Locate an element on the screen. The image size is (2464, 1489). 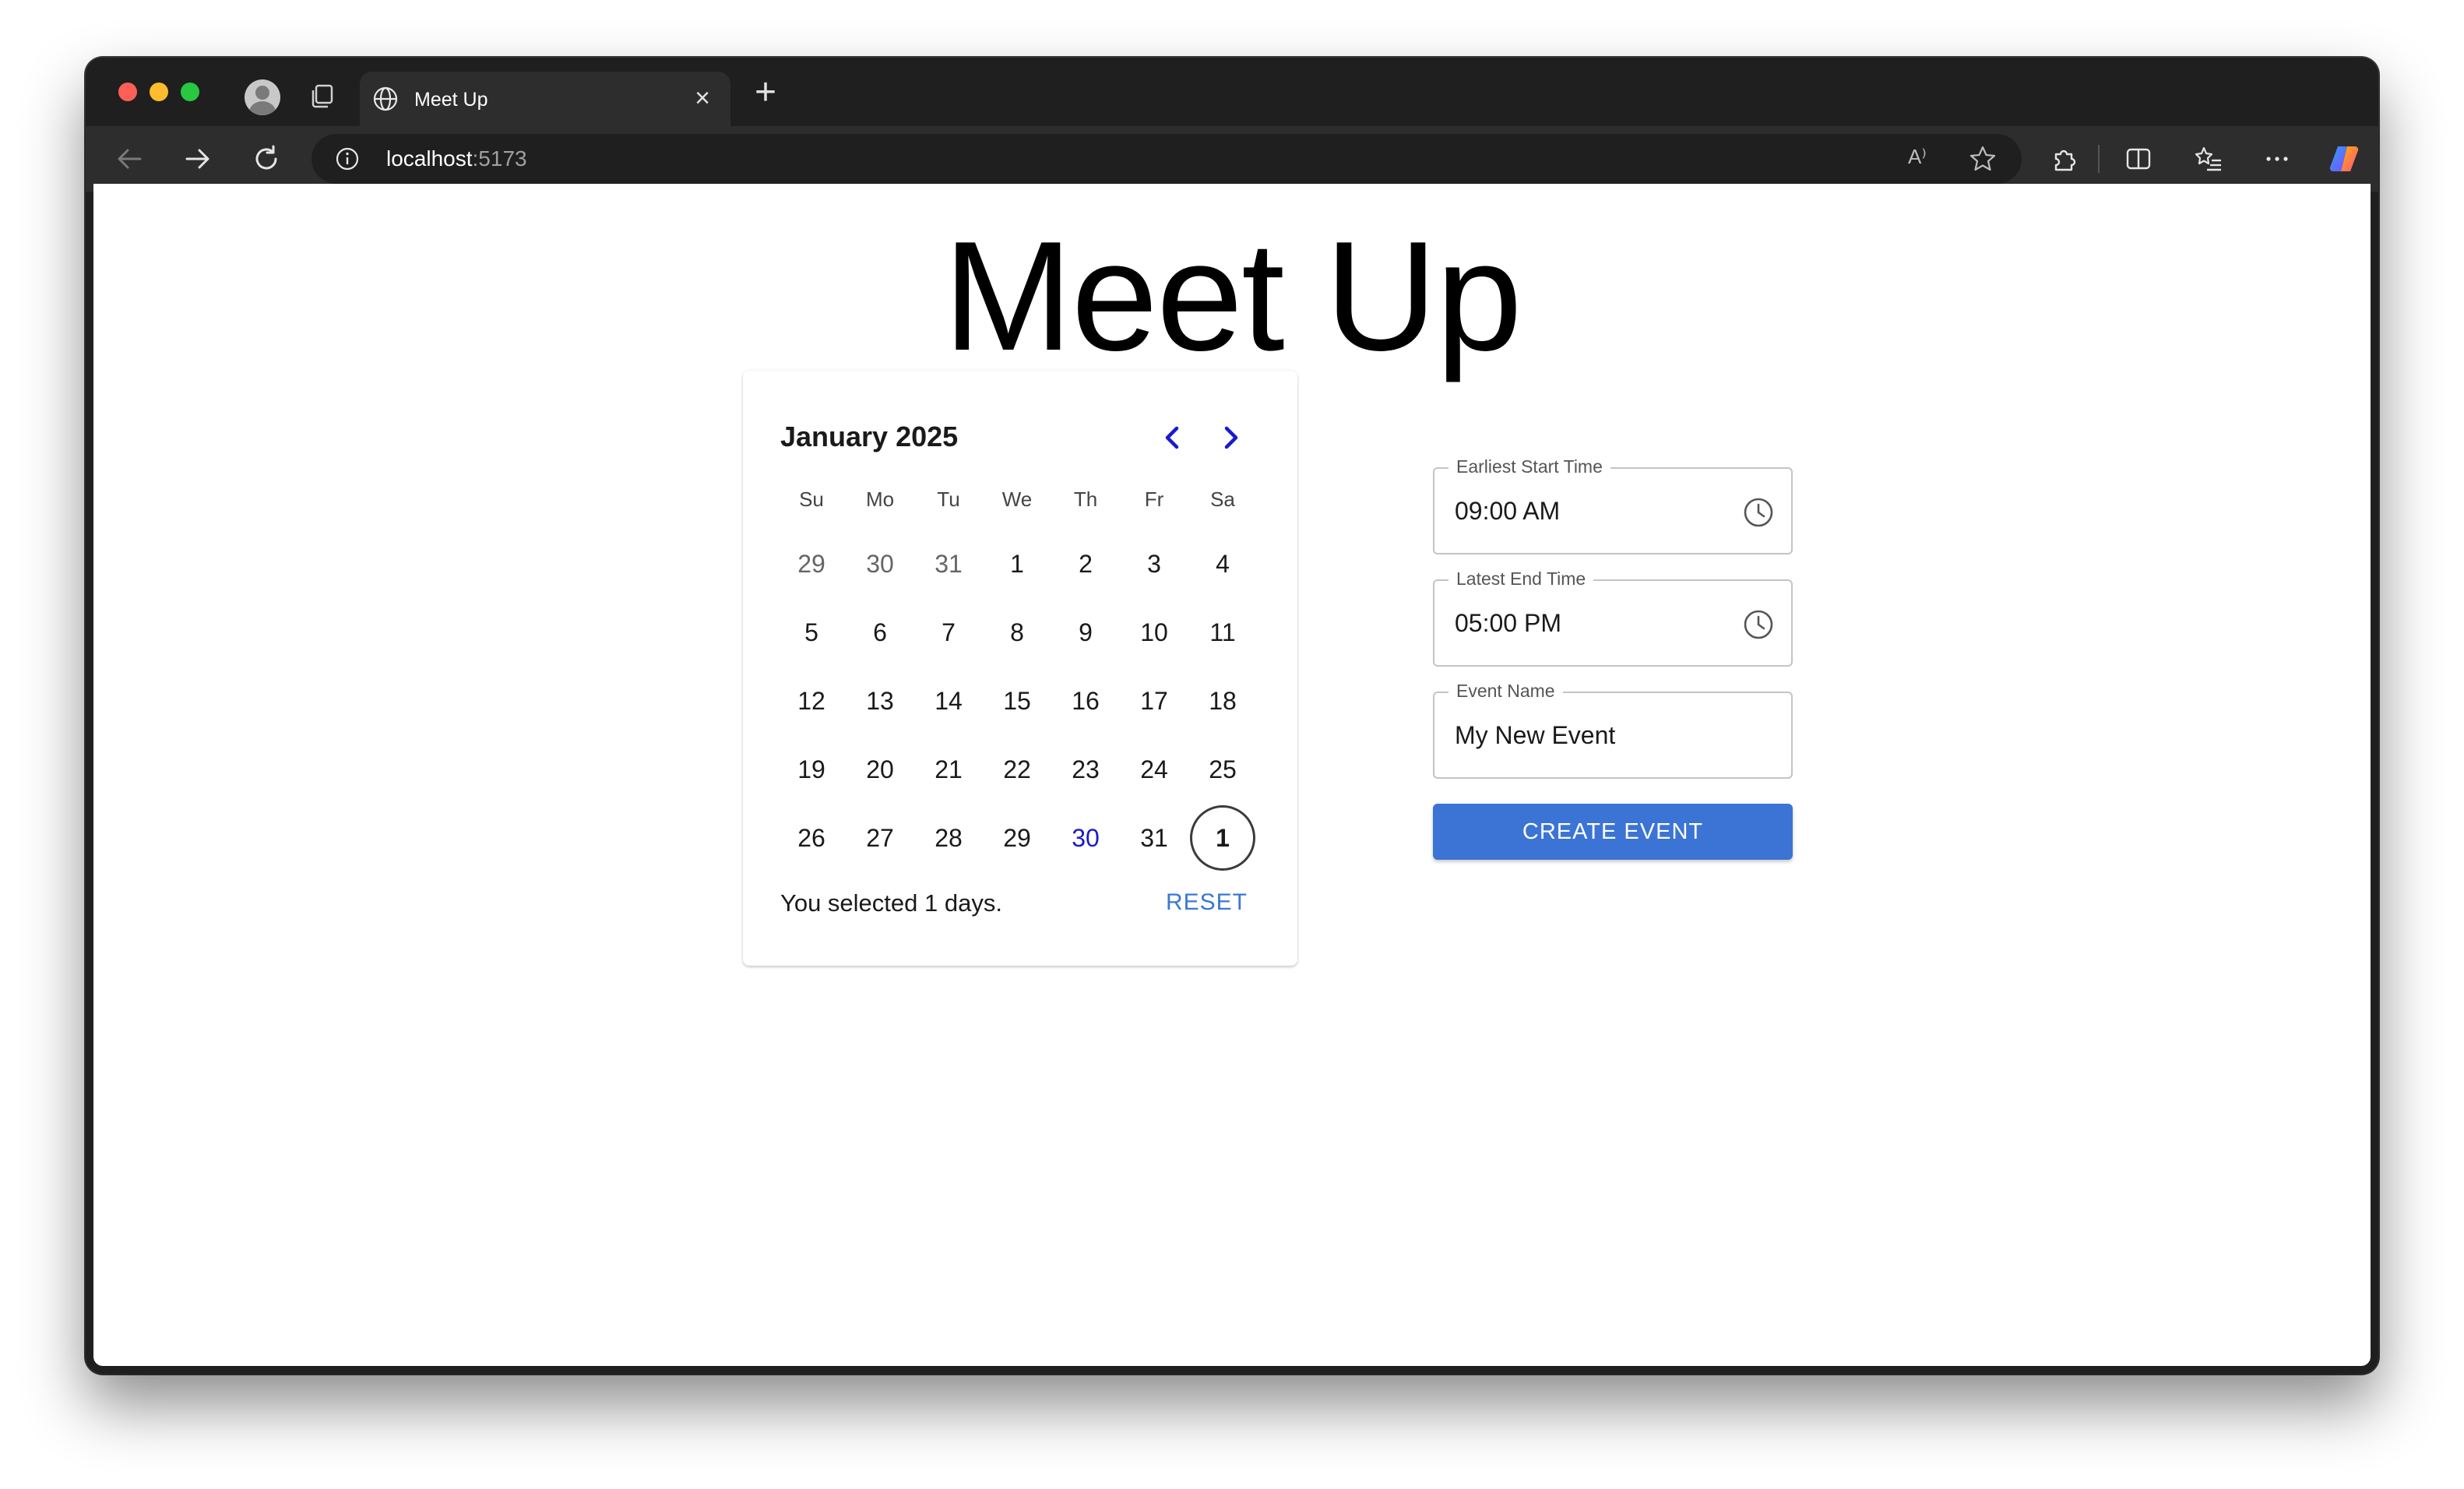
toolbar-divider is located at coordinates (2099, 159).